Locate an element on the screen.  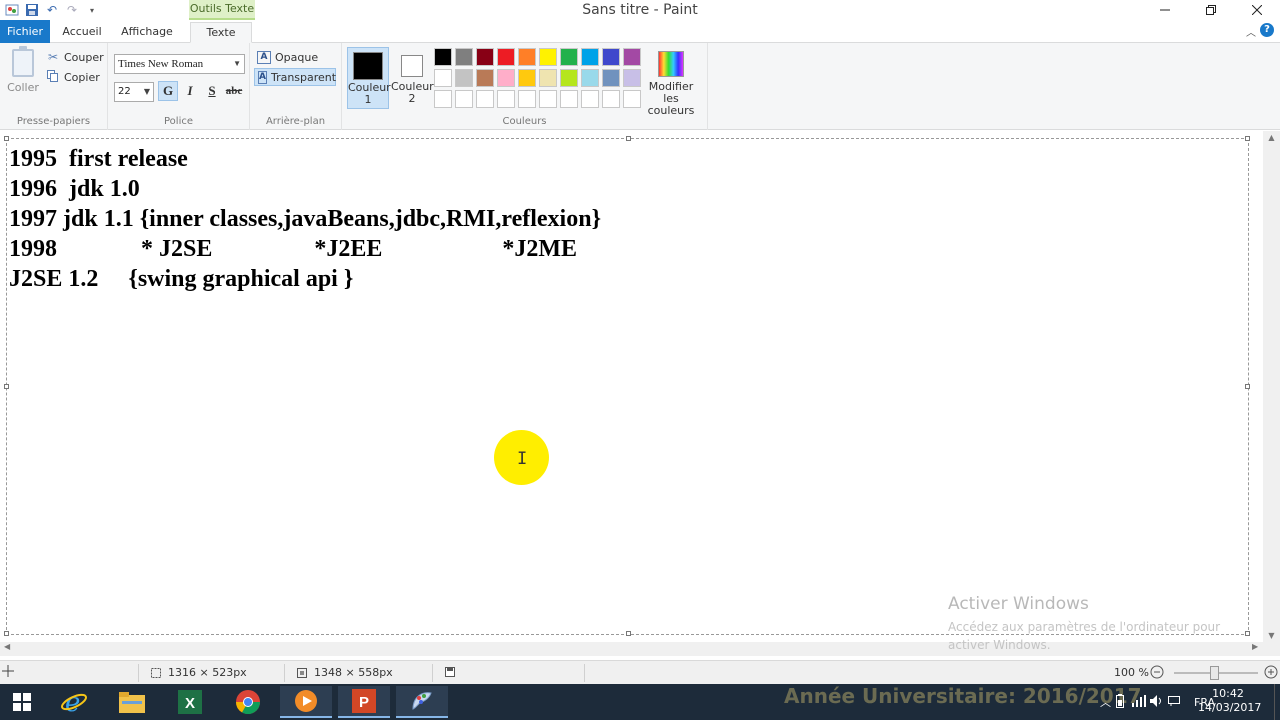
strikethrough-button: abc is located at coordinates (234, 91).